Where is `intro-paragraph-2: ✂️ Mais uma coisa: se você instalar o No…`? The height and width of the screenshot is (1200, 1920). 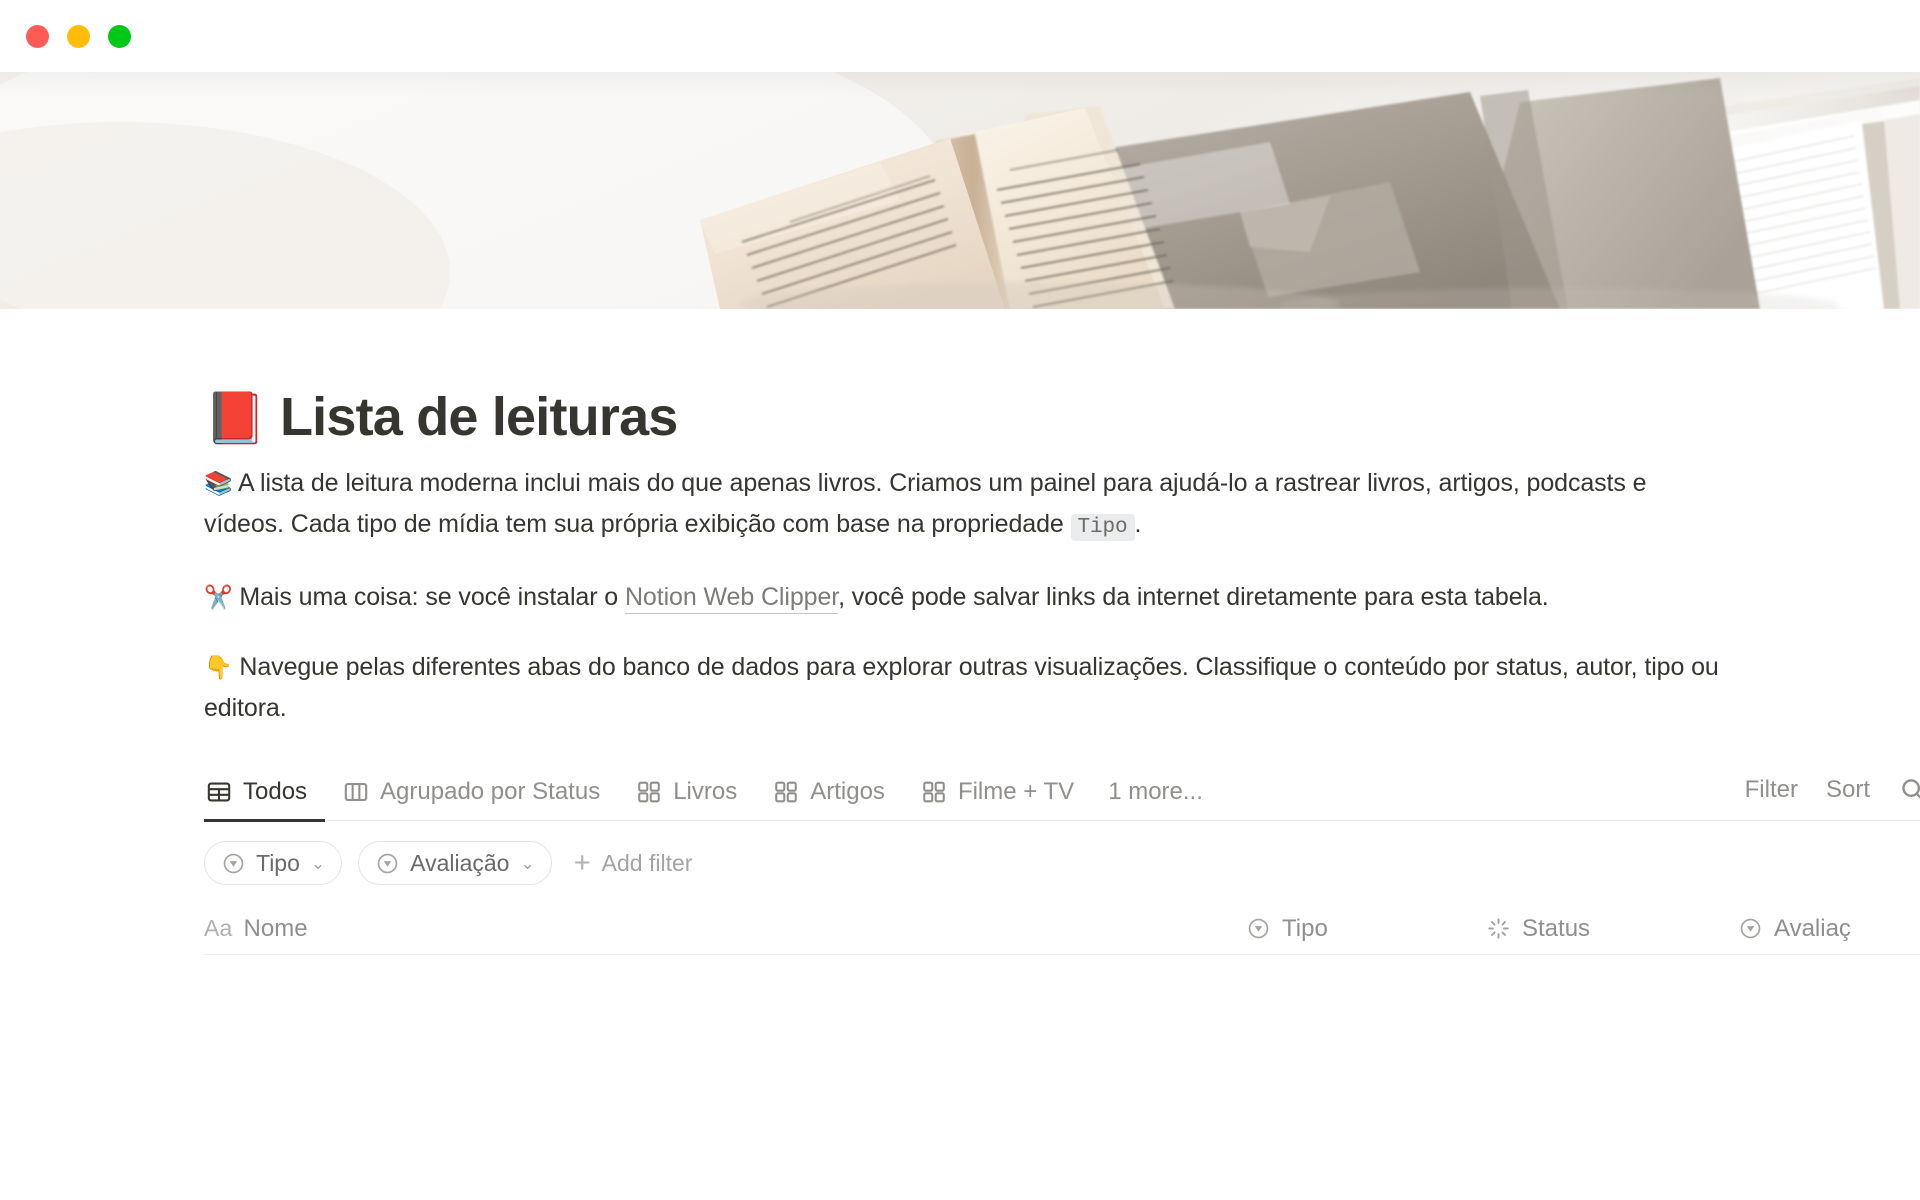 intro-paragraph-2: ✂️ Mais uma coisa: se você instalar o No… is located at coordinates (962, 597).